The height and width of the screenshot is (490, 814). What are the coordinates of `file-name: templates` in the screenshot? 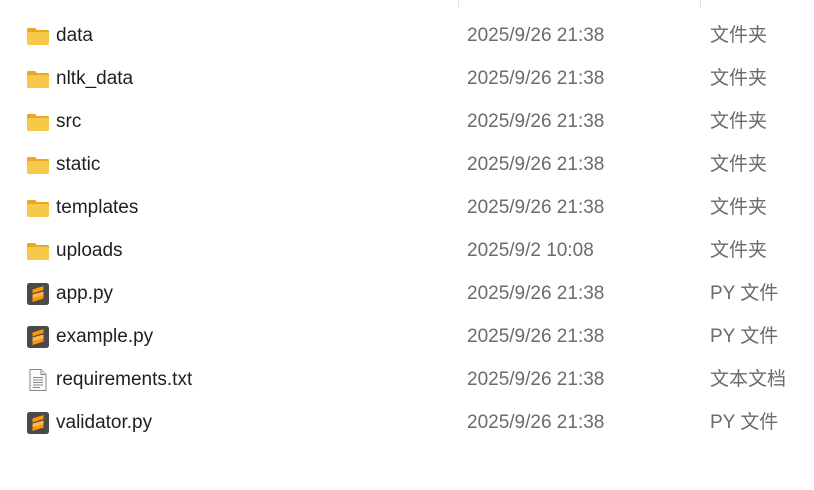 It's located at (97, 207).